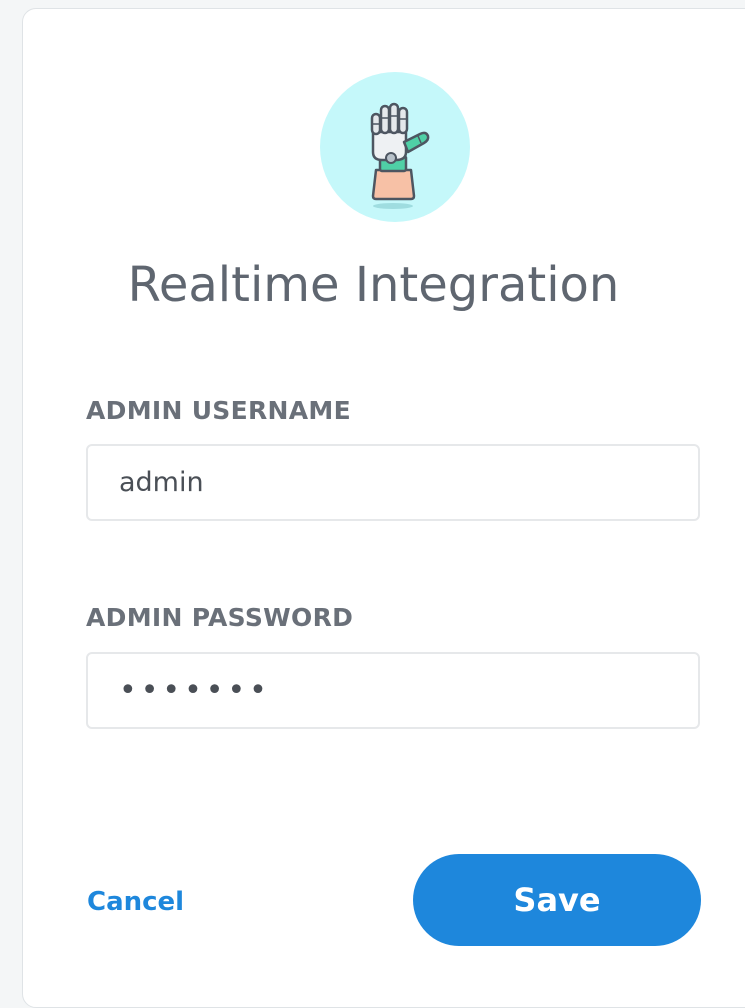 This screenshot has width=745, height=1008. I want to click on robot-hand-icon, so click(400, 155).